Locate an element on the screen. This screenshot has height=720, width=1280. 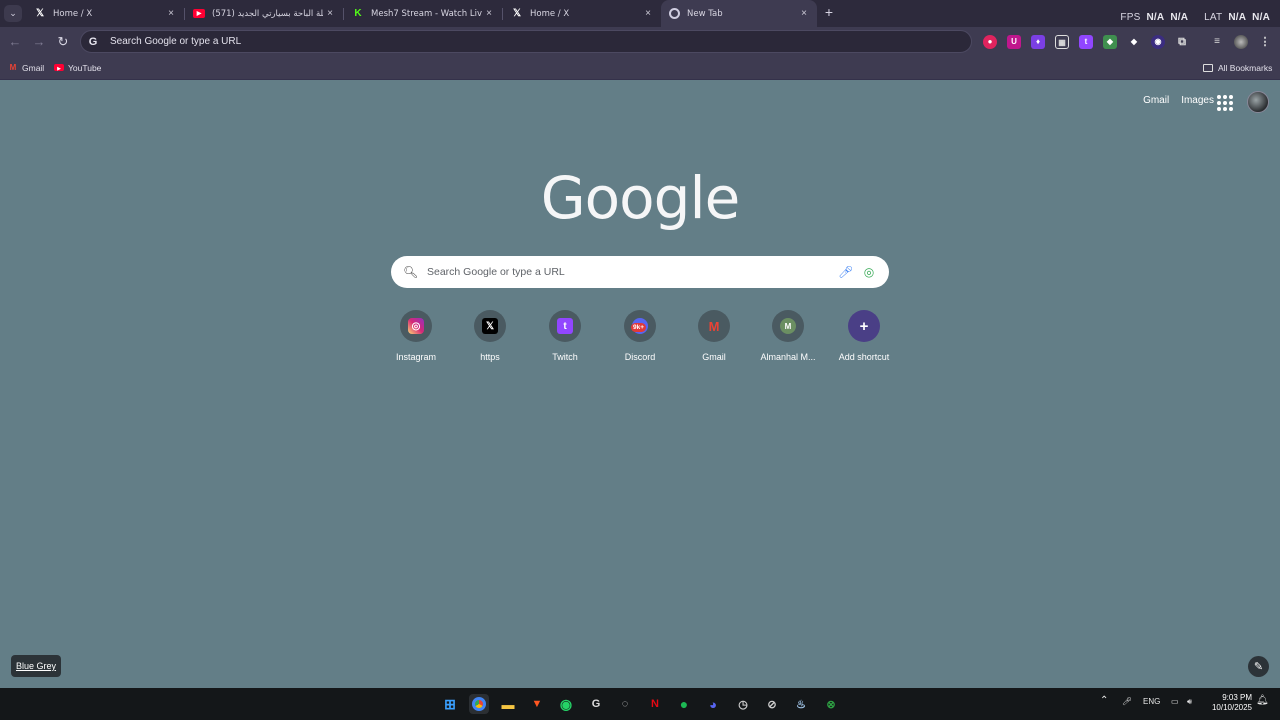
tab-home-x-2: 𝕏 Home / X × is located at coordinates (582, 13).